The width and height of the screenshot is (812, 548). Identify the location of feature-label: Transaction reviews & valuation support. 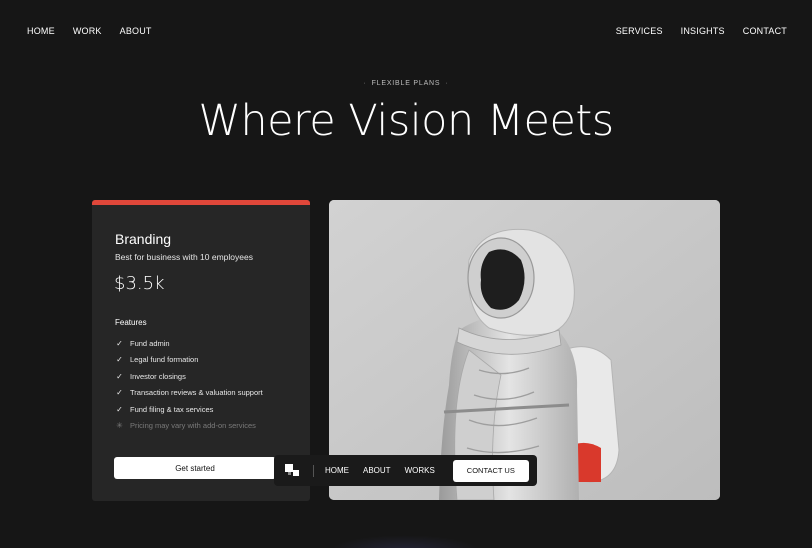
(196, 393).